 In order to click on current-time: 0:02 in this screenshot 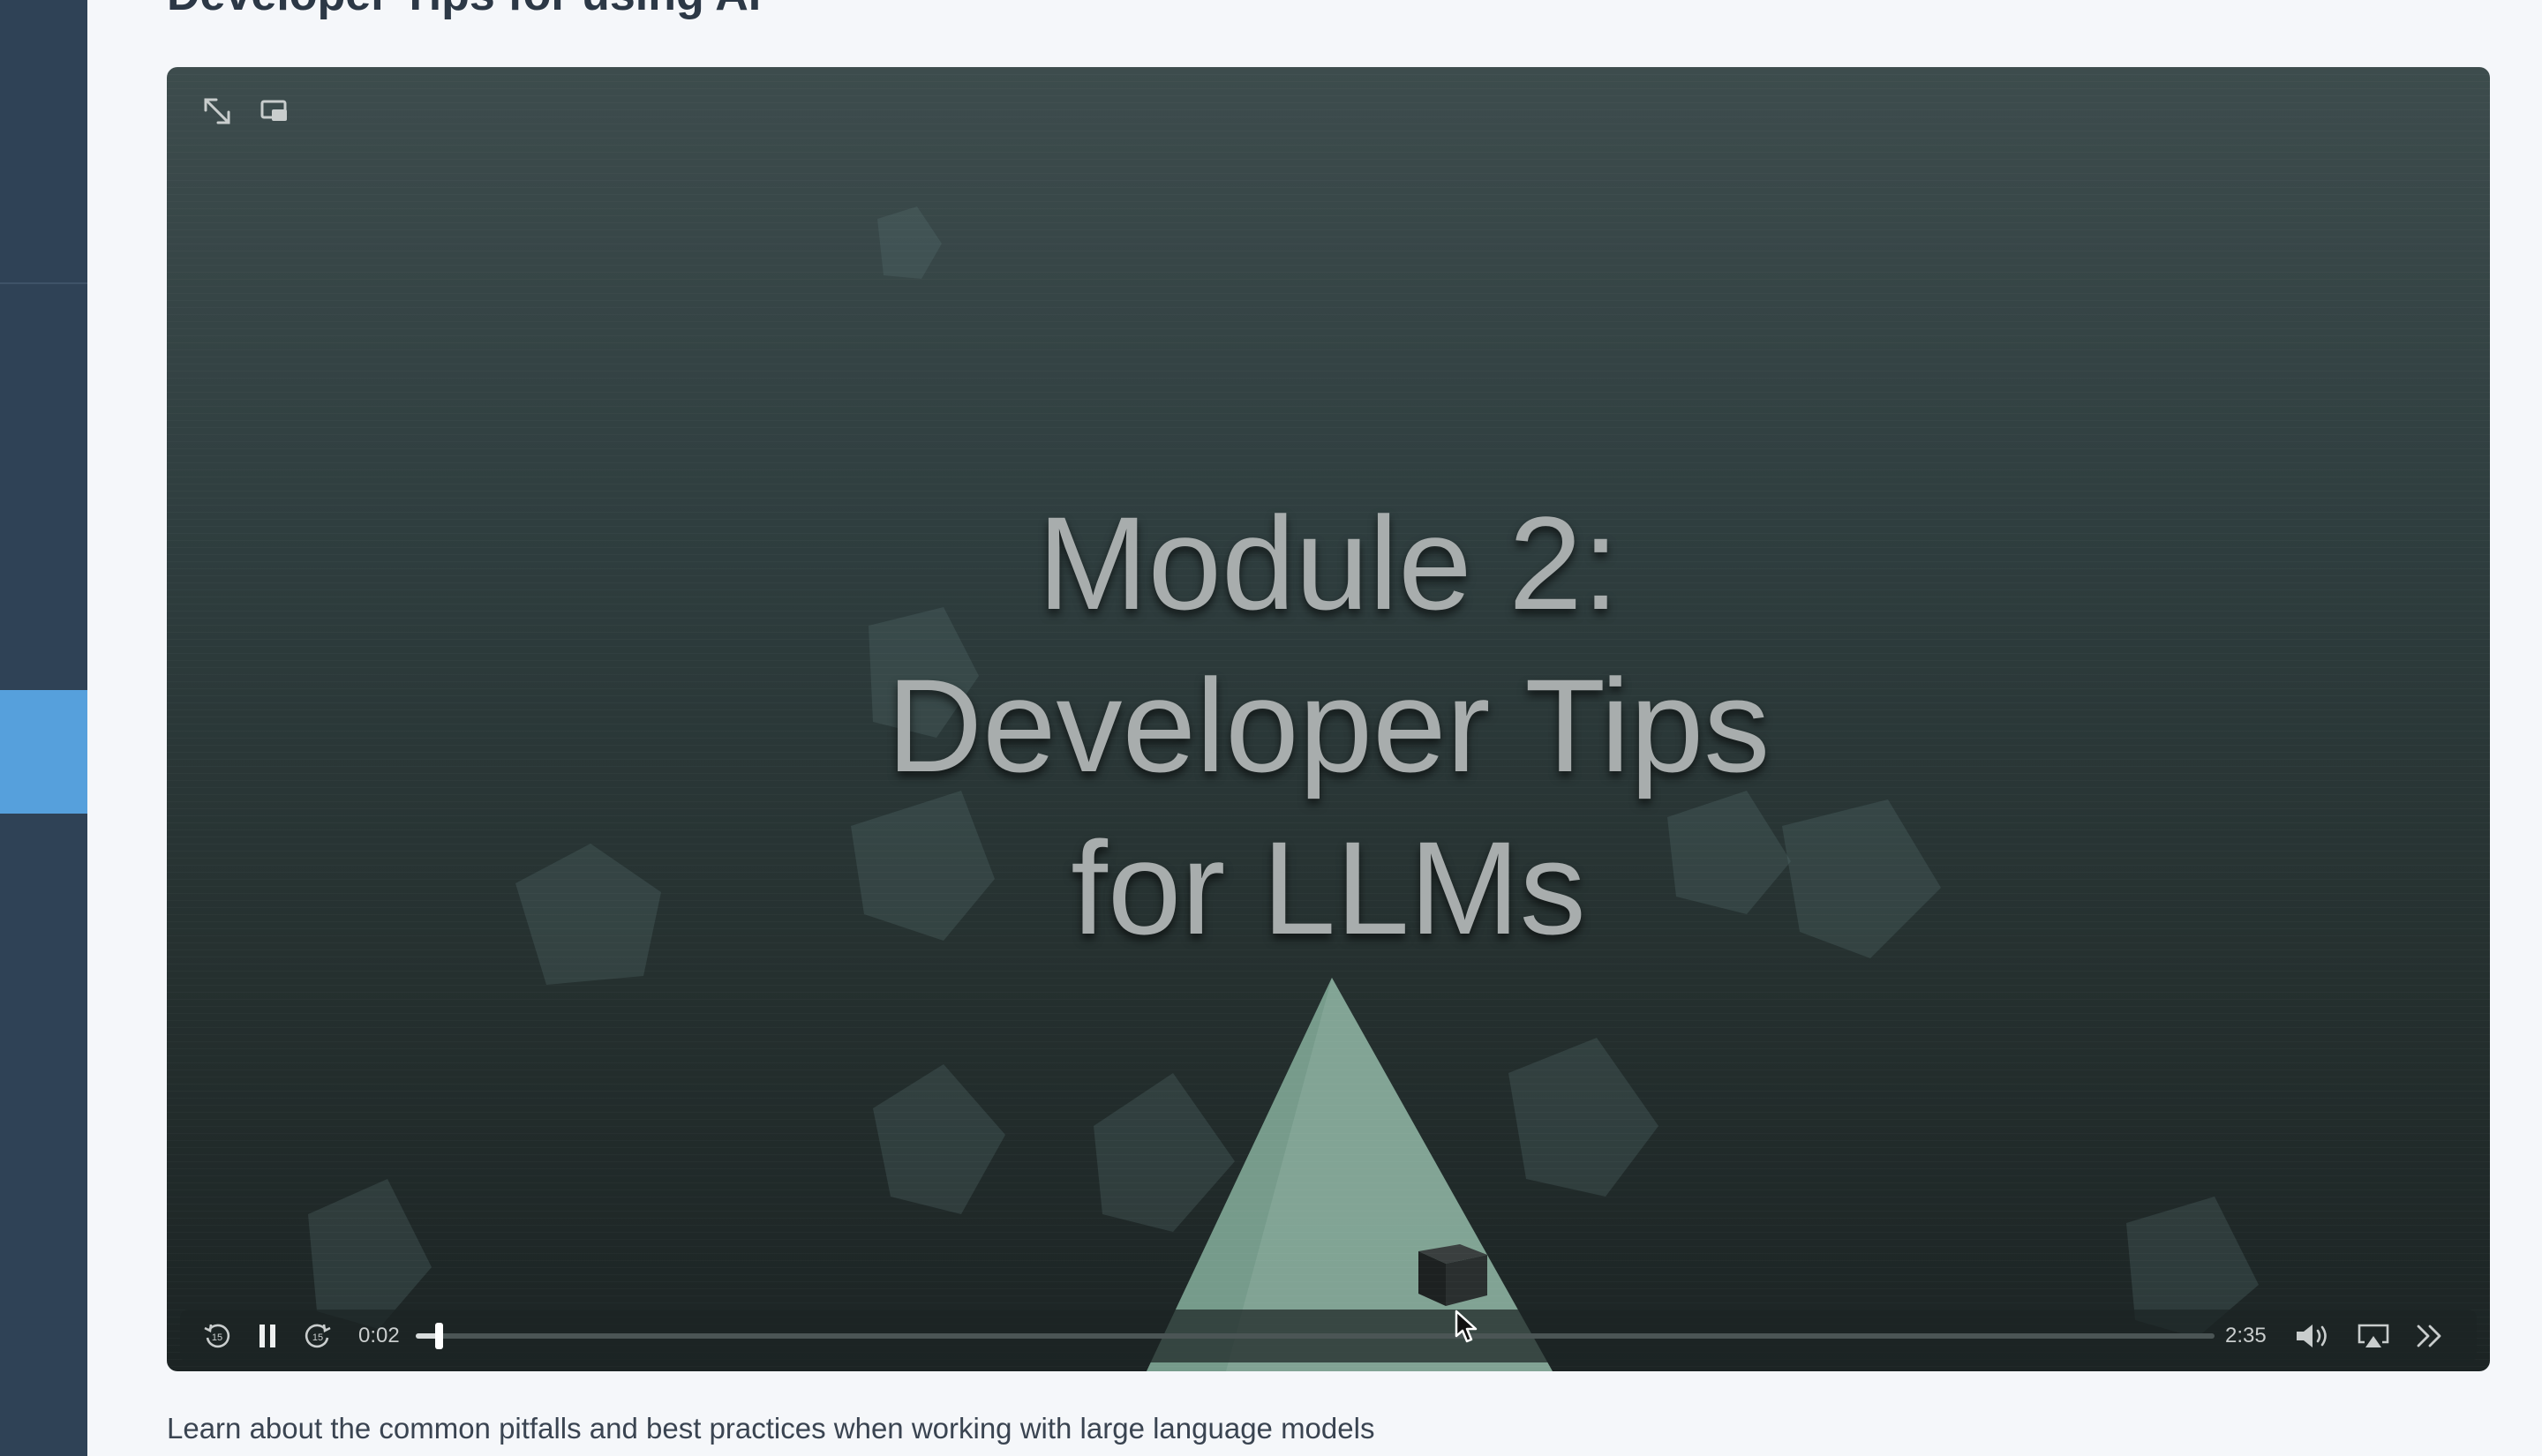, I will do `click(379, 1335)`.